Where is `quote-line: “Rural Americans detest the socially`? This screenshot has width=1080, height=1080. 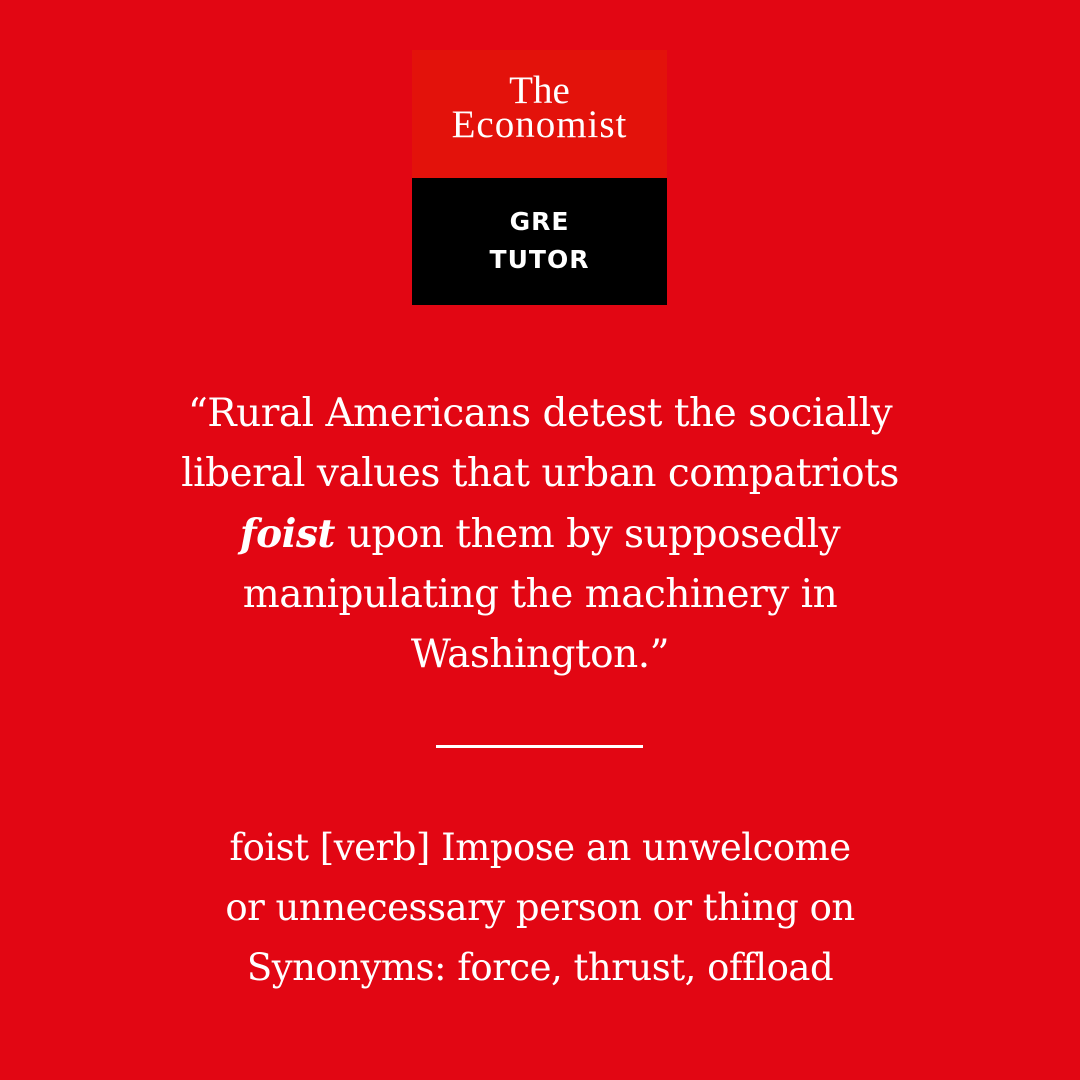
quote-line: “Rural Americans detest the socially is located at coordinates (540, 413).